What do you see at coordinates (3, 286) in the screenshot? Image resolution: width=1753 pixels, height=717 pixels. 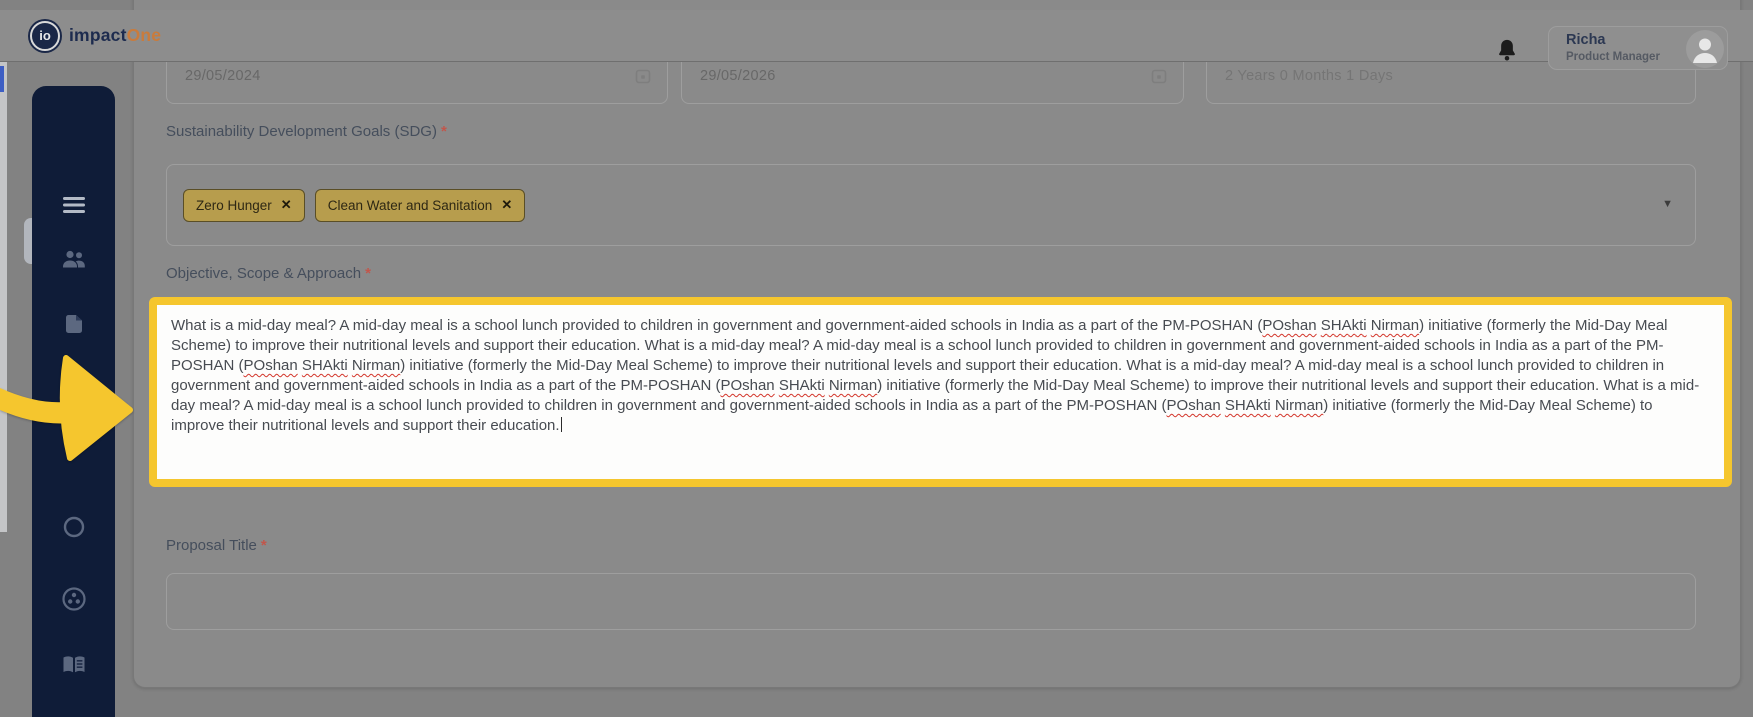 I see `window-edge-artifact` at bounding box center [3, 286].